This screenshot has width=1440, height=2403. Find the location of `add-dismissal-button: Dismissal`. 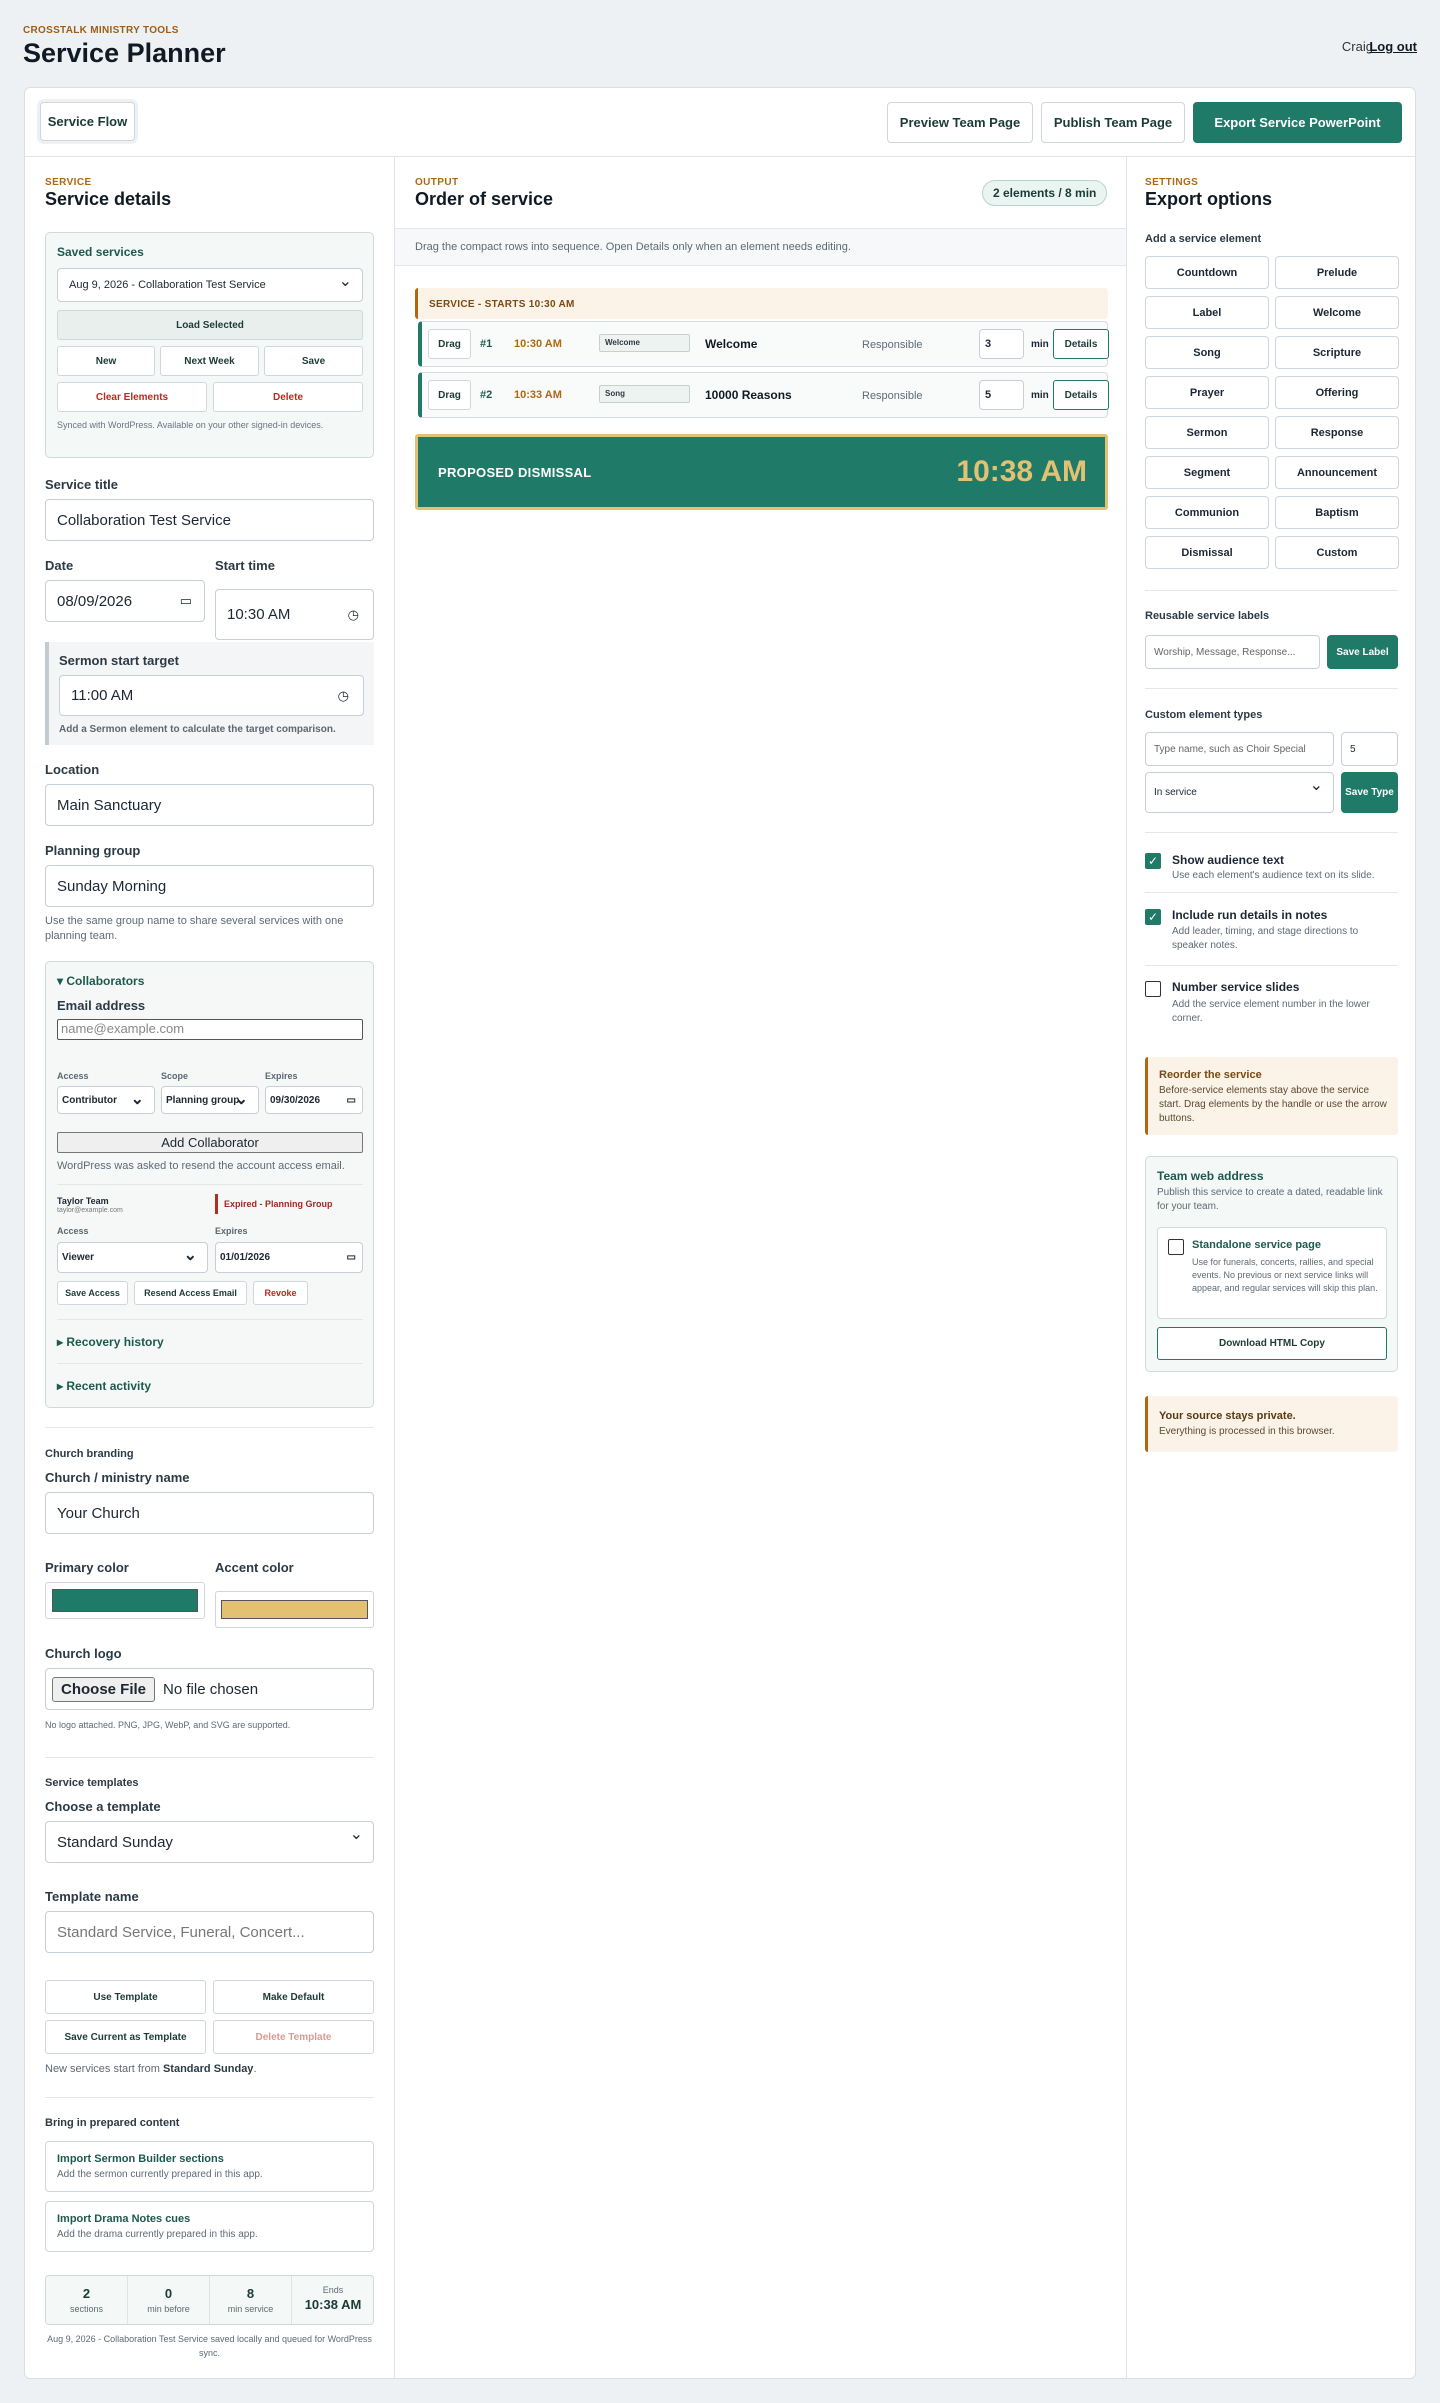

add-dismissal-button: Dismissal is located at coordinates (1207, 552).